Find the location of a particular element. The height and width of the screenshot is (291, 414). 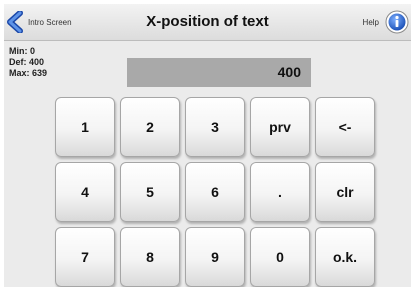

default-value-label: Def: 400 is located at coordinates (27, 62).